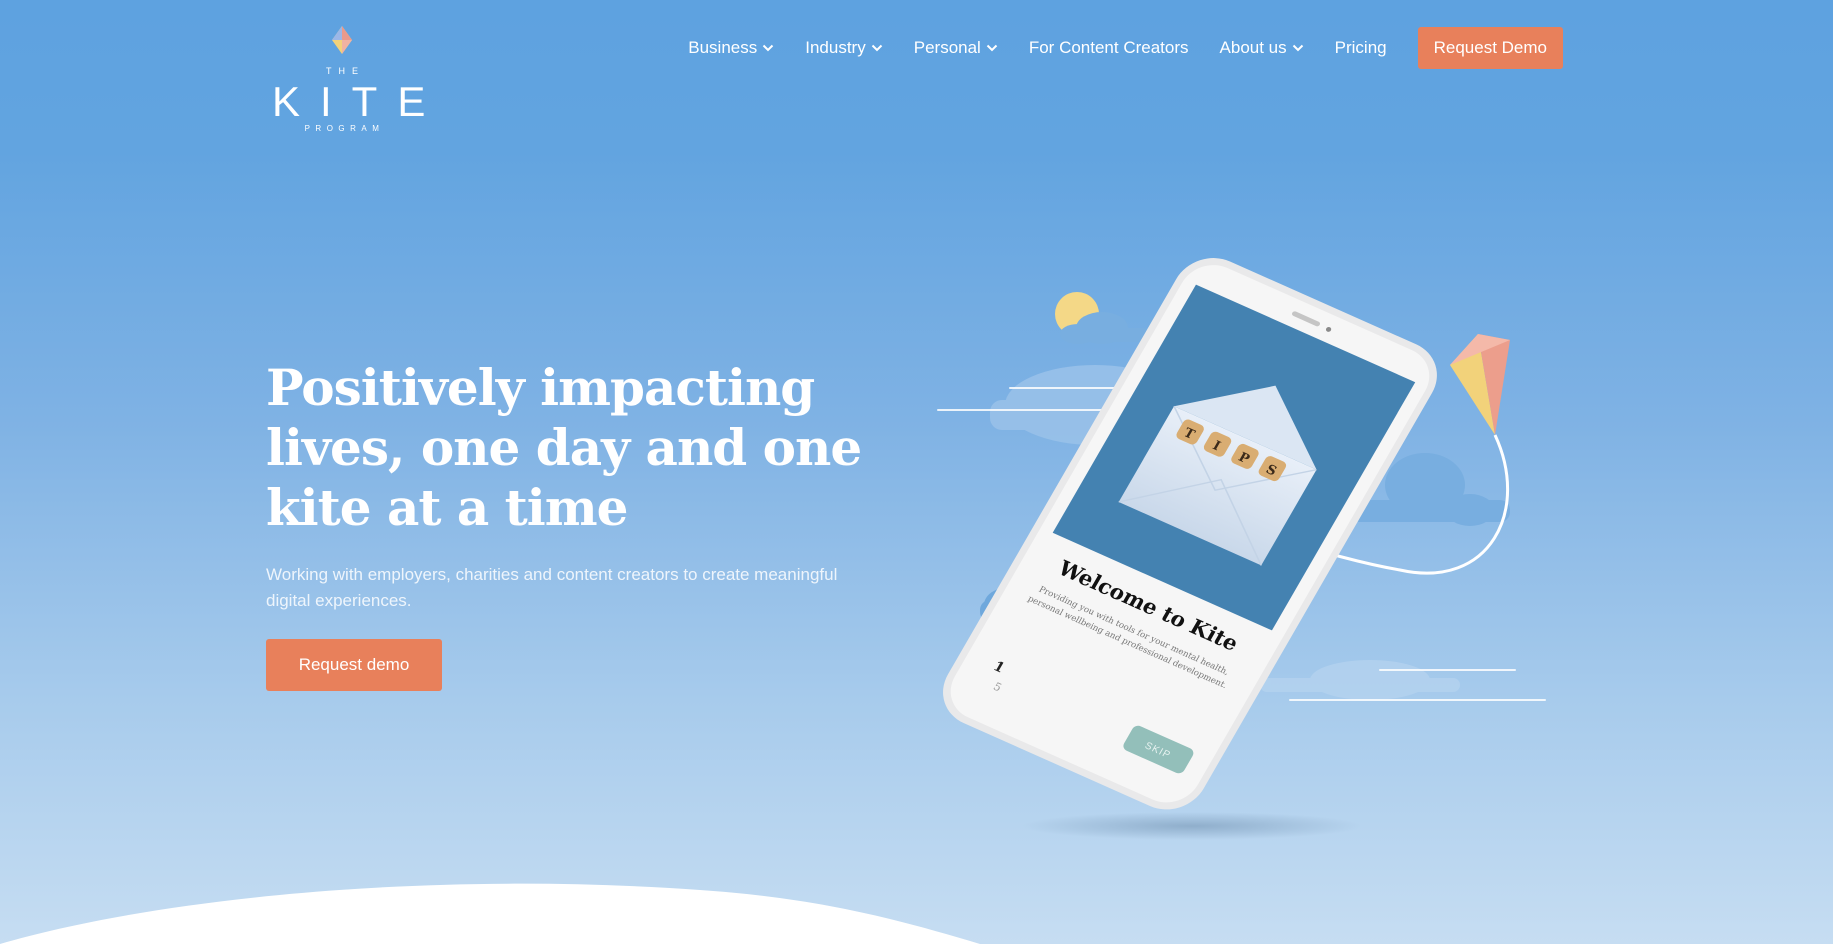  Describe the element at coordinates (1253, 47) in the screenshot. I see `nav-label: About us` at that location.